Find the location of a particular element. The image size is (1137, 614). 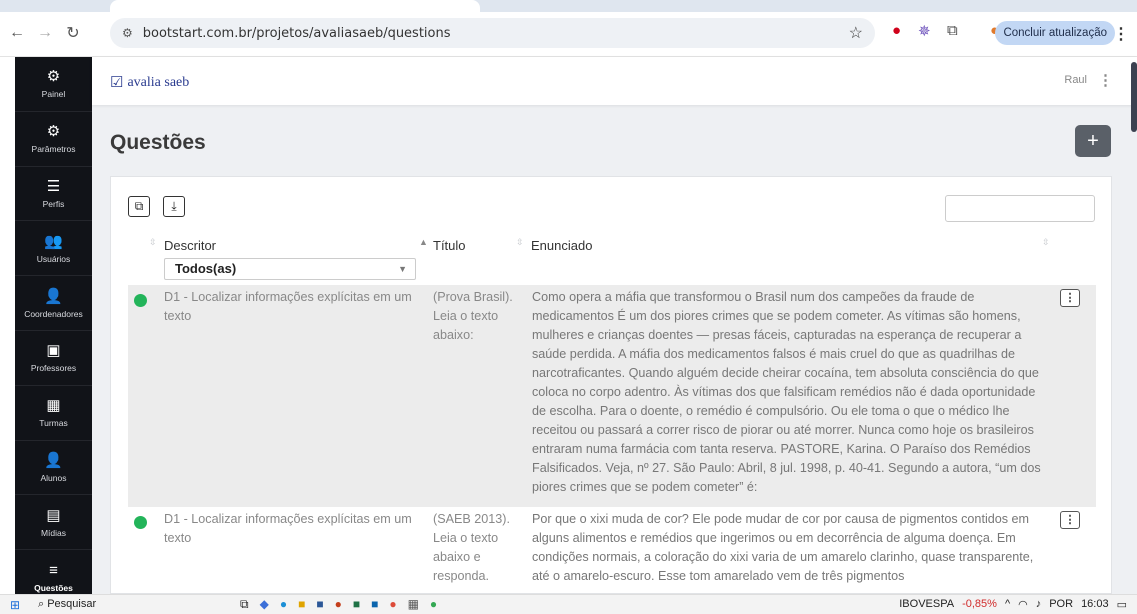

chevron-down-icon: ▼ is located at coordinates (402, 269).